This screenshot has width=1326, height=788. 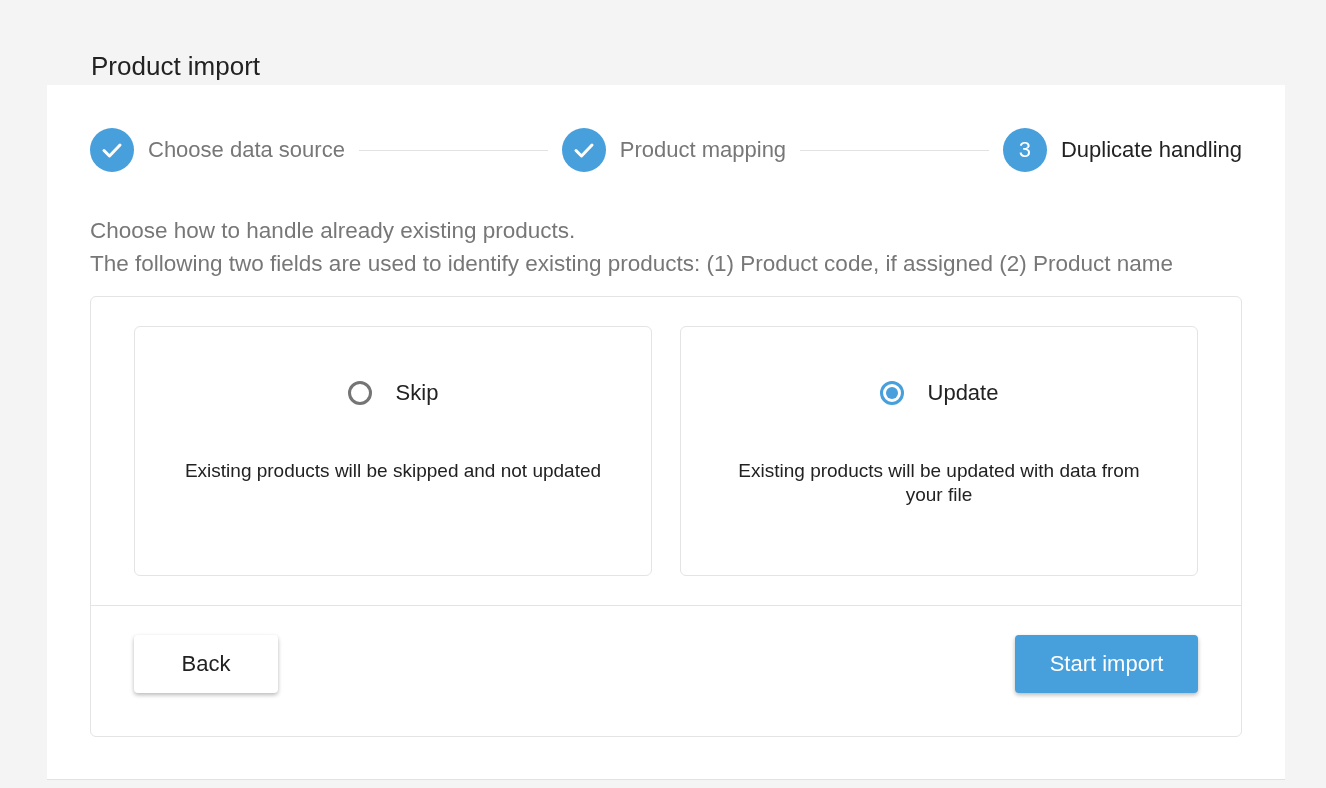 I want to click on step-label: Duplicate handling, so click(x=1151, y=150).